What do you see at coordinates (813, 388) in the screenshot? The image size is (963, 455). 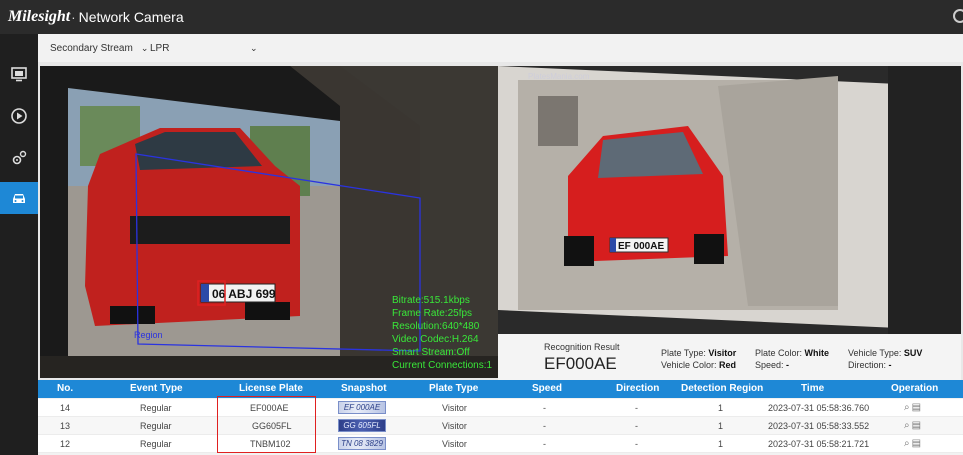 I see `col-time: Time` at bounding box center [813, 388].